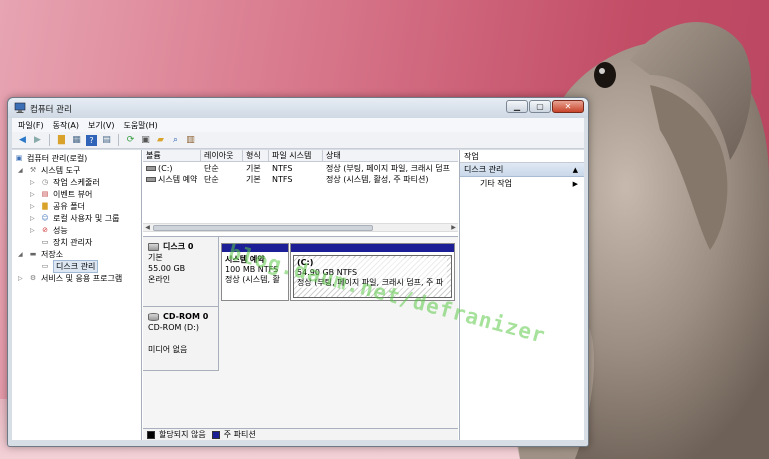 The image size is (769, 459). What do you see at coordinates (178, 246) in the screenshot?
I see `disk-name: 디스크 0` at bounding box center [178, 246].